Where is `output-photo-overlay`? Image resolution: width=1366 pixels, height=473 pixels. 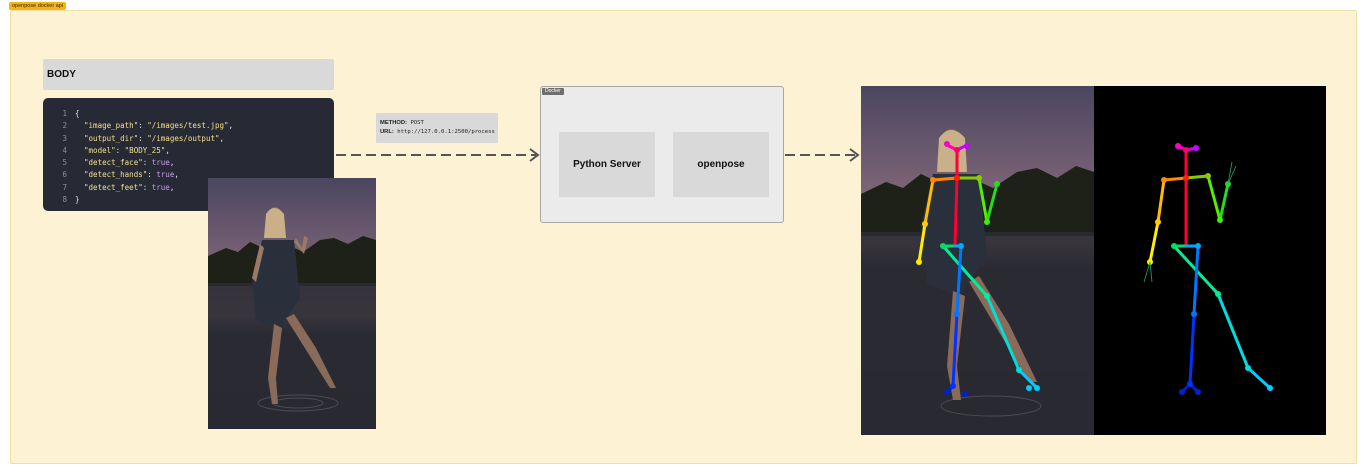 output-photo-overlay is located at coordinates (977, 260).